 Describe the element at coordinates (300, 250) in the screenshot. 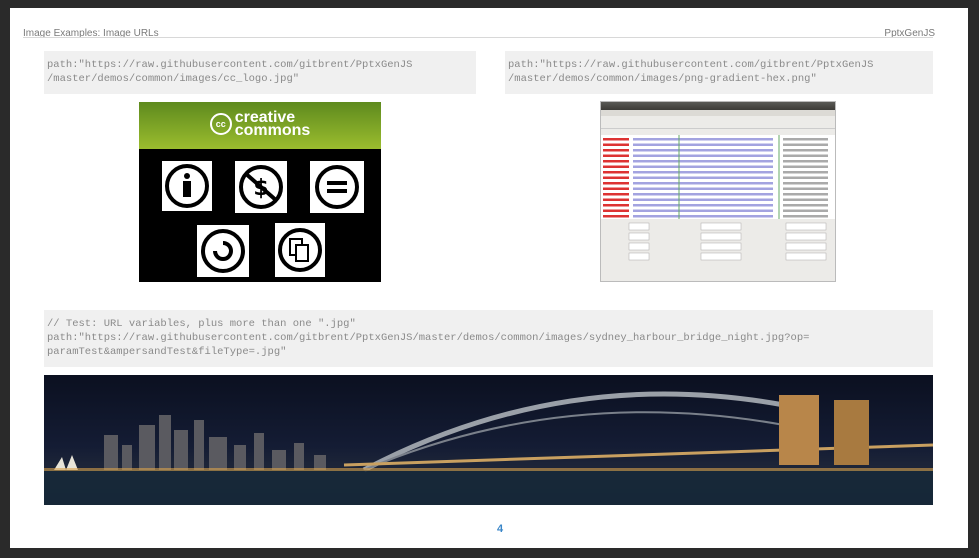

I see `remix-icon` at that location.